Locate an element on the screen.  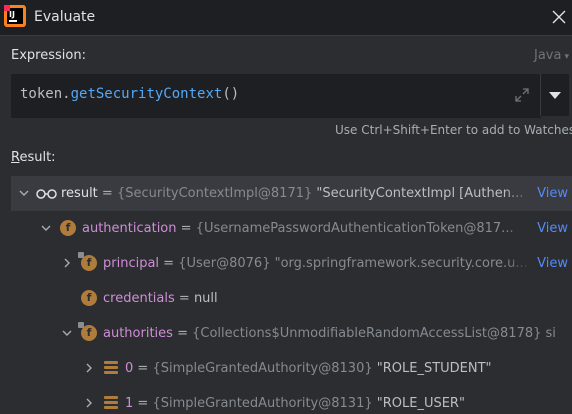
history-dropdown-button is located at coordinates (554, 95).